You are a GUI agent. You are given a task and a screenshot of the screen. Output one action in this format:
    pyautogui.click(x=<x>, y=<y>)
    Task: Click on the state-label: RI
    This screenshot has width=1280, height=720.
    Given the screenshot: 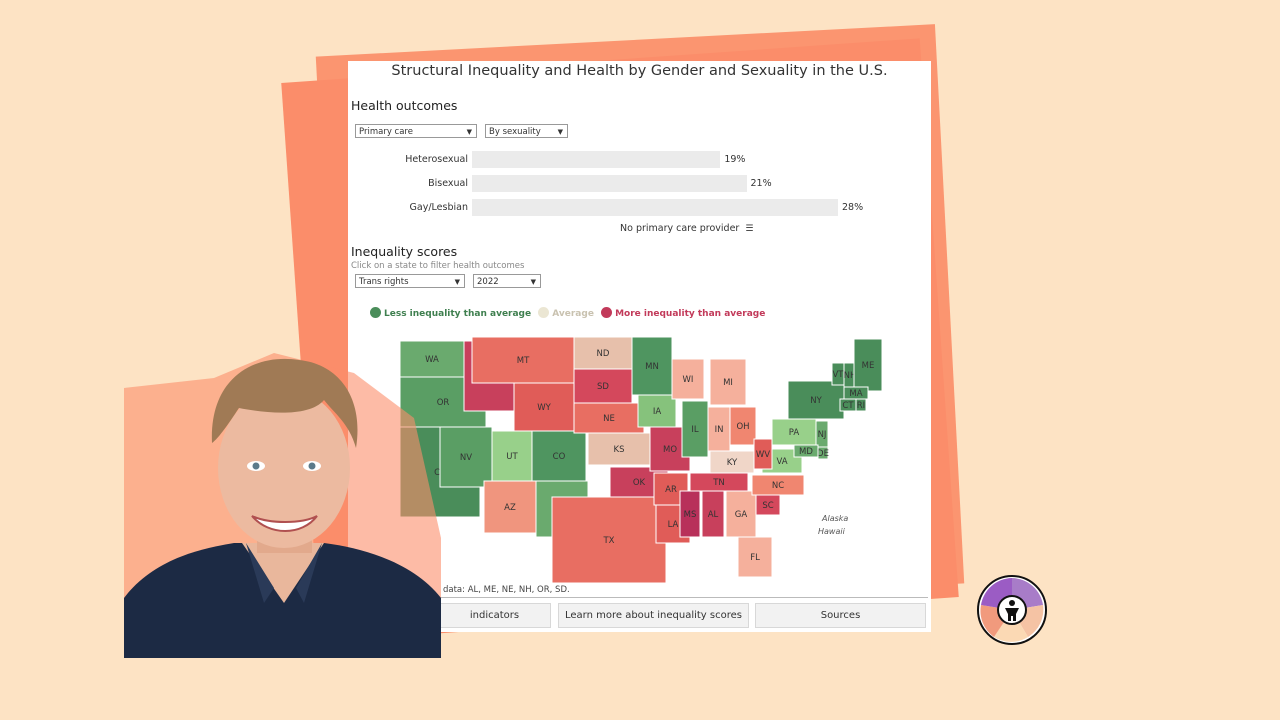 What is the action you would take?
    pyautogui.click(x=861, y=406)
    